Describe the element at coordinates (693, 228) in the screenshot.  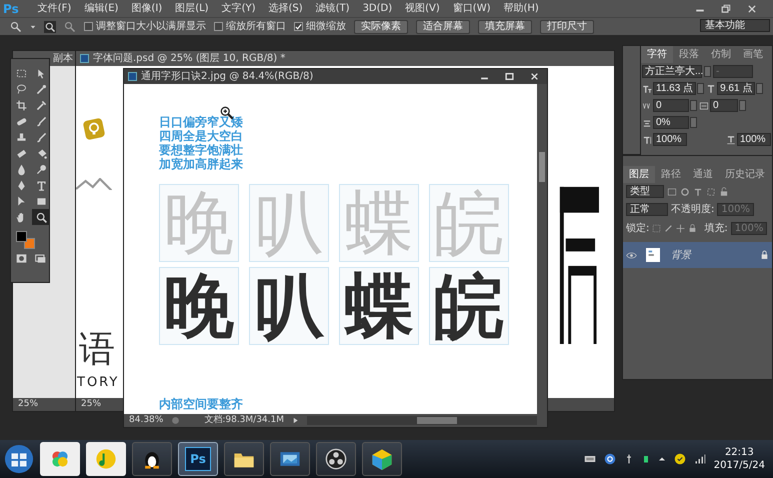
I see `lock-icon` at that location.